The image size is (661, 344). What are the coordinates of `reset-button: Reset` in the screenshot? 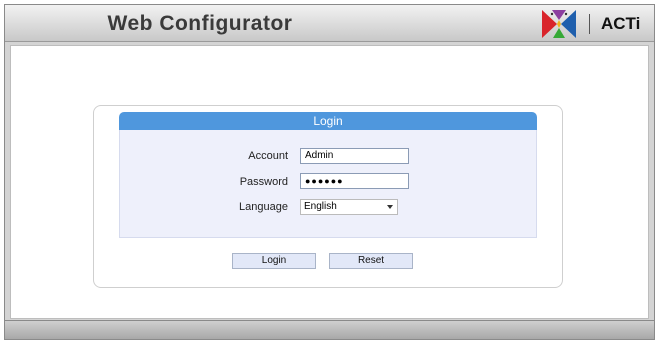 It's located at (371, 261).